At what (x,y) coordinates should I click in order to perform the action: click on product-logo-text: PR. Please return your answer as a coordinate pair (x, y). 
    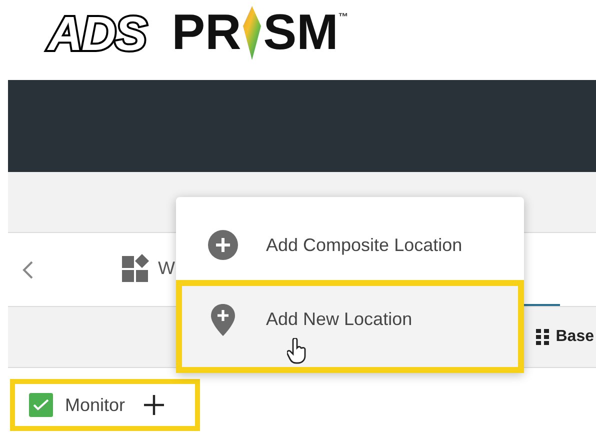
    Looking at the image, I should click on (207, 32).